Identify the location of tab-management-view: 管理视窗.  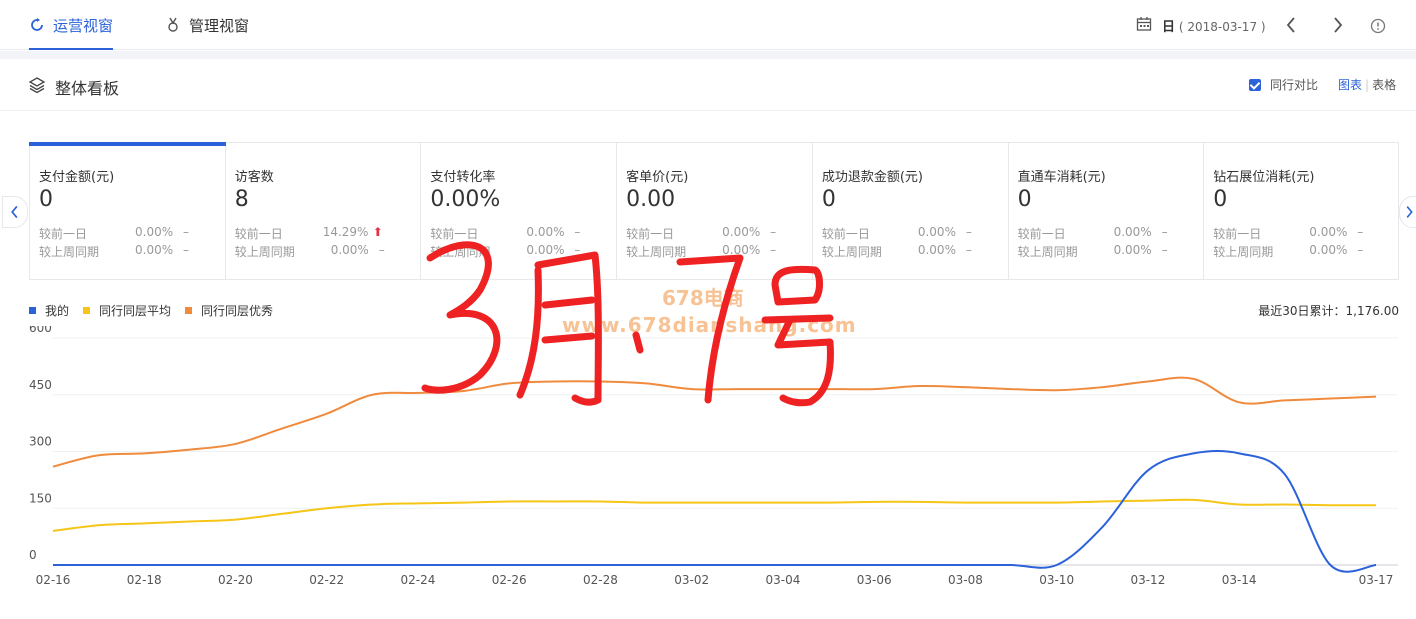
(207, 25).